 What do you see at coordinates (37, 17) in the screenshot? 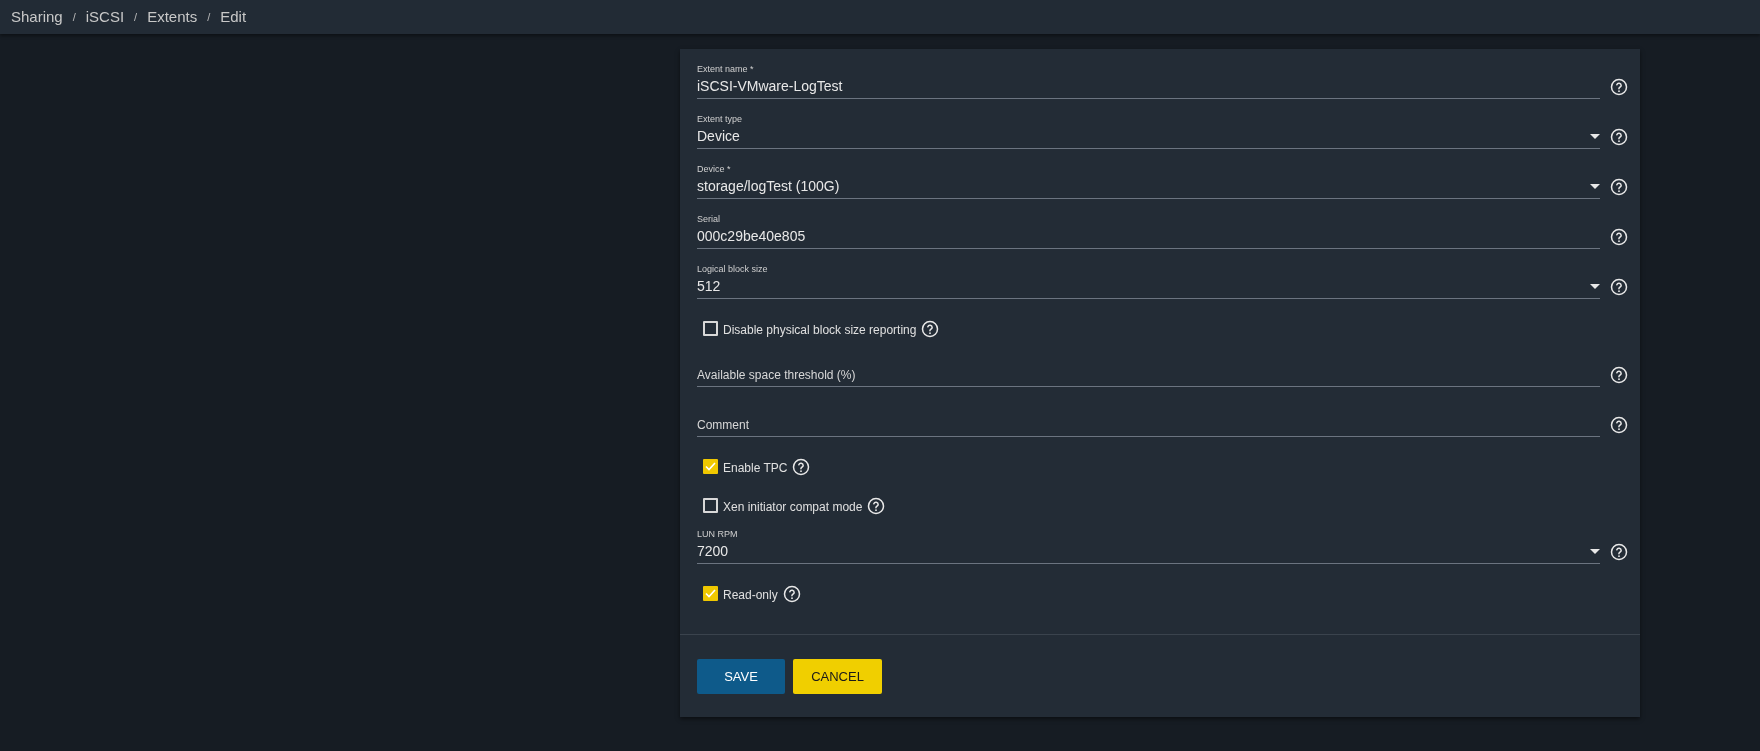
I see `breadcrumb-link: Sharing` at bounding box center [37, 17].